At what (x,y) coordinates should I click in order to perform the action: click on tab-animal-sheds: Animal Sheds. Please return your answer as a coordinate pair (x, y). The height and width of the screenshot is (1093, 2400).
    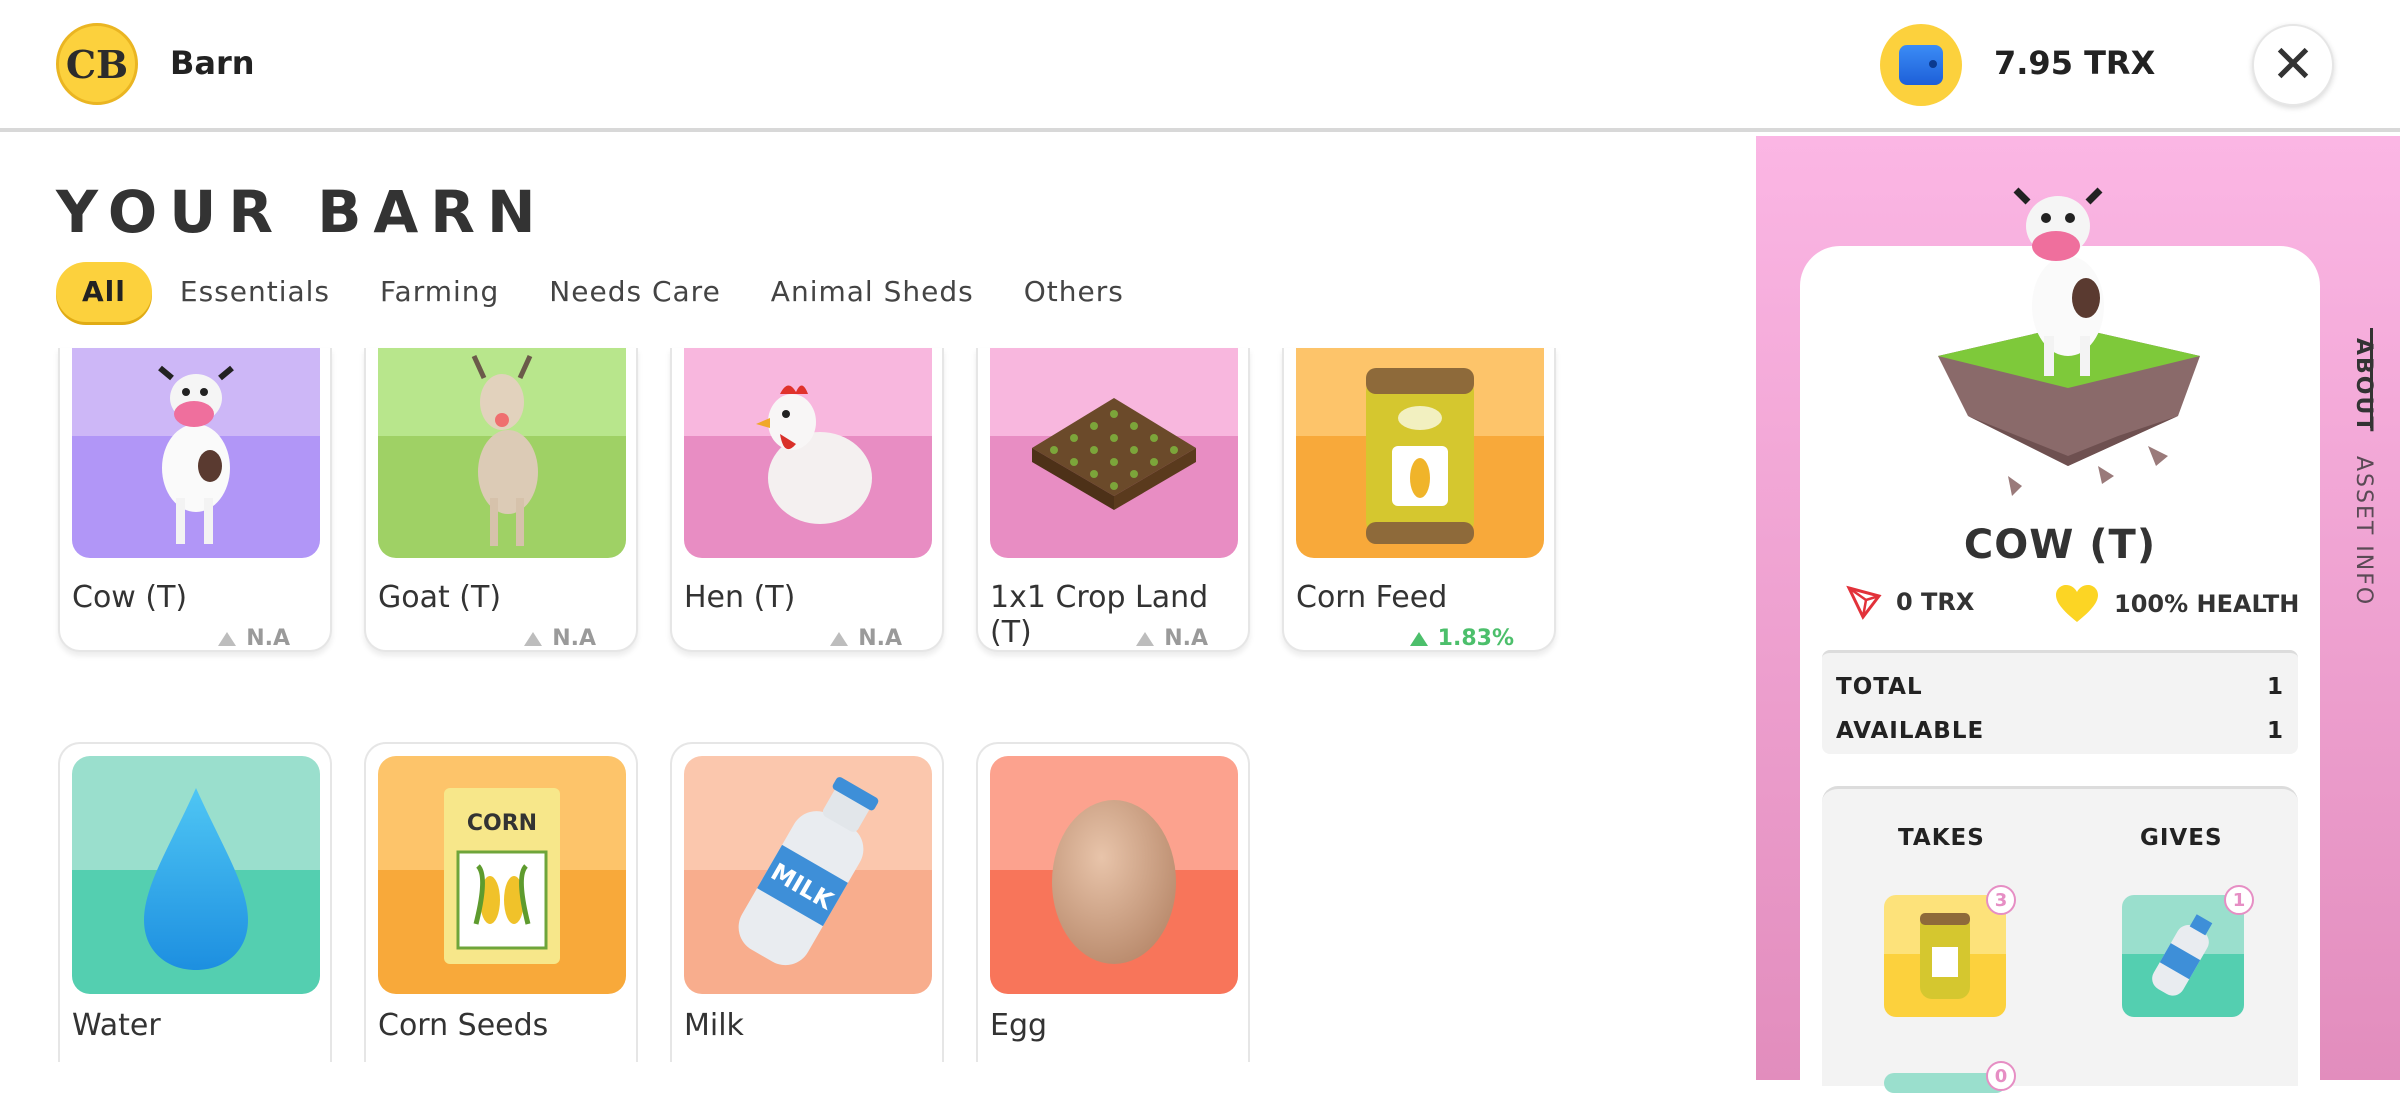
    Looking at the image, I should click on (872, 292).